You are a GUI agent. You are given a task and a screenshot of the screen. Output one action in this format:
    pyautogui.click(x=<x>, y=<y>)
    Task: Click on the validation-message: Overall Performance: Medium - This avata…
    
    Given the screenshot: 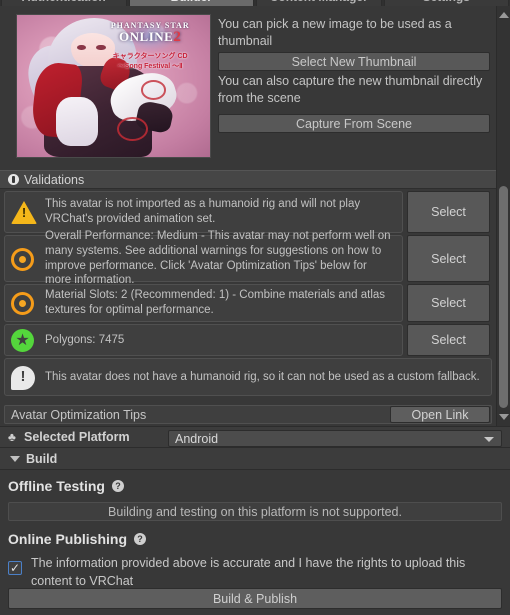 What is the action you would take?
    pyautogui.click(x=203, y=258)
    